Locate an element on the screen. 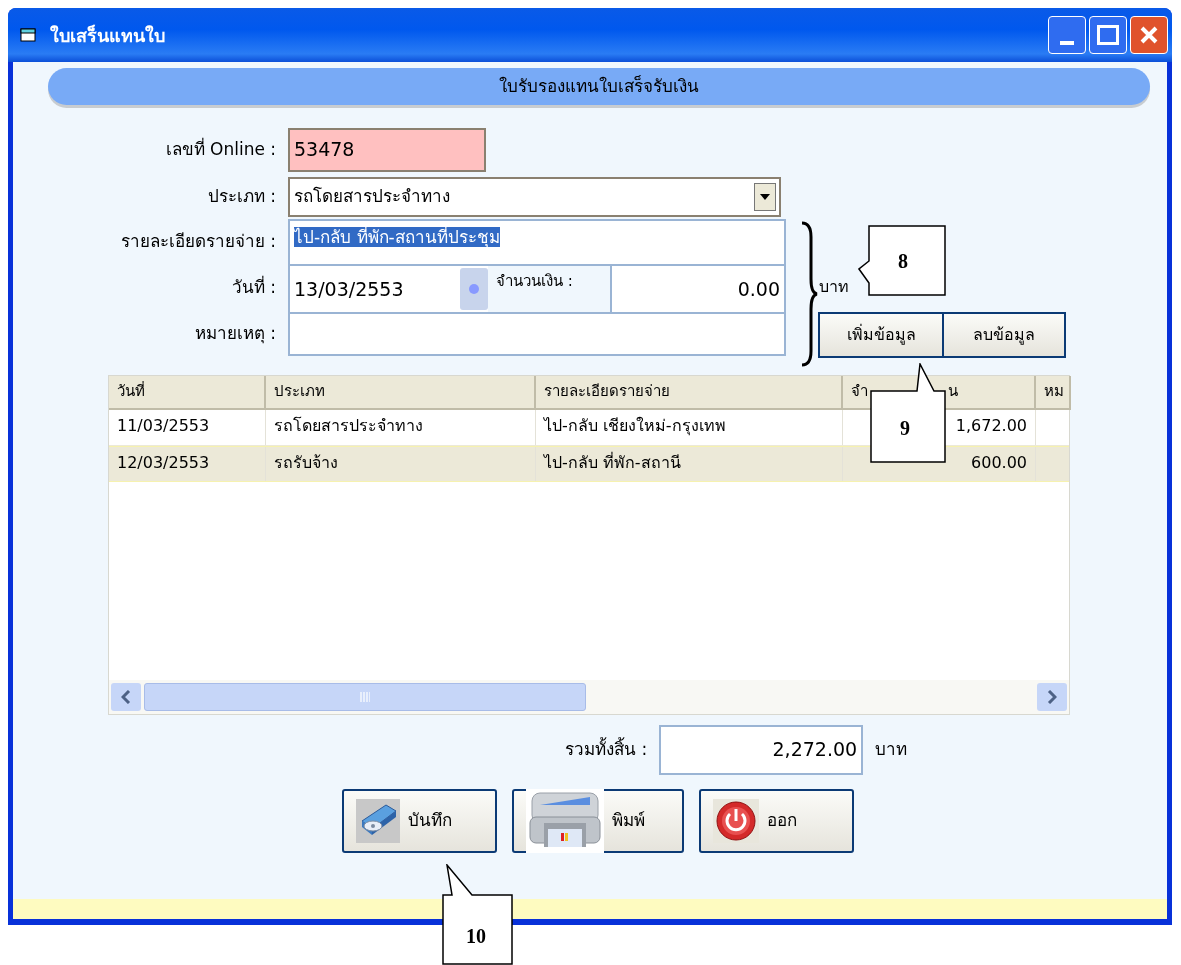  table-cell: รถโดยสารประจำทาง is located at coordinates (401, 427).